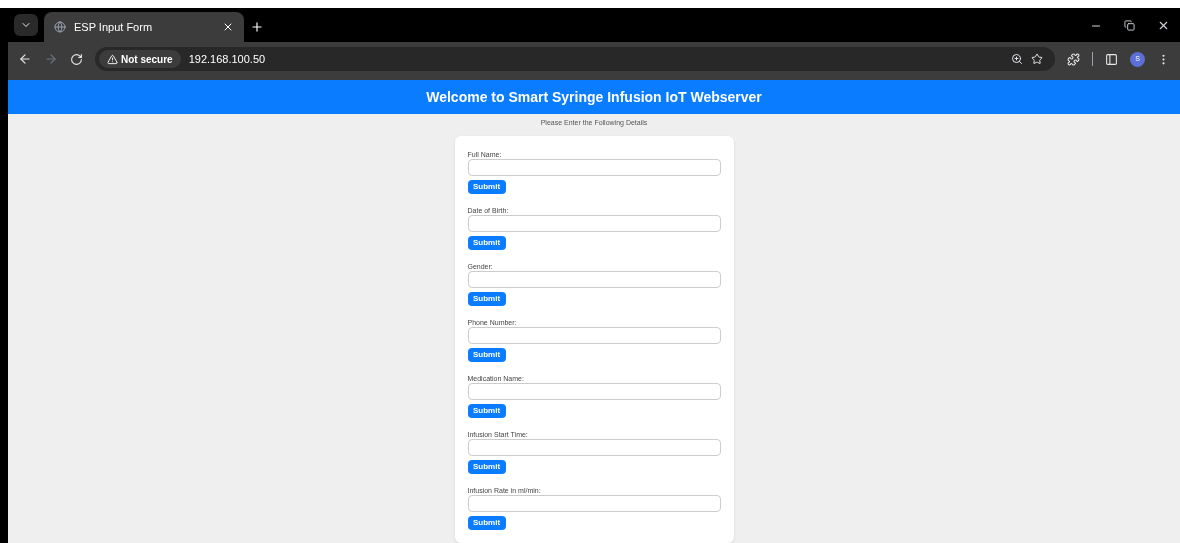 The height and width of the screenshot is (543, 1180). What do you see at coordinates (1111, 59) in the screenshot?
I see `side-panel-icon` at bounding box center [1111, 59].